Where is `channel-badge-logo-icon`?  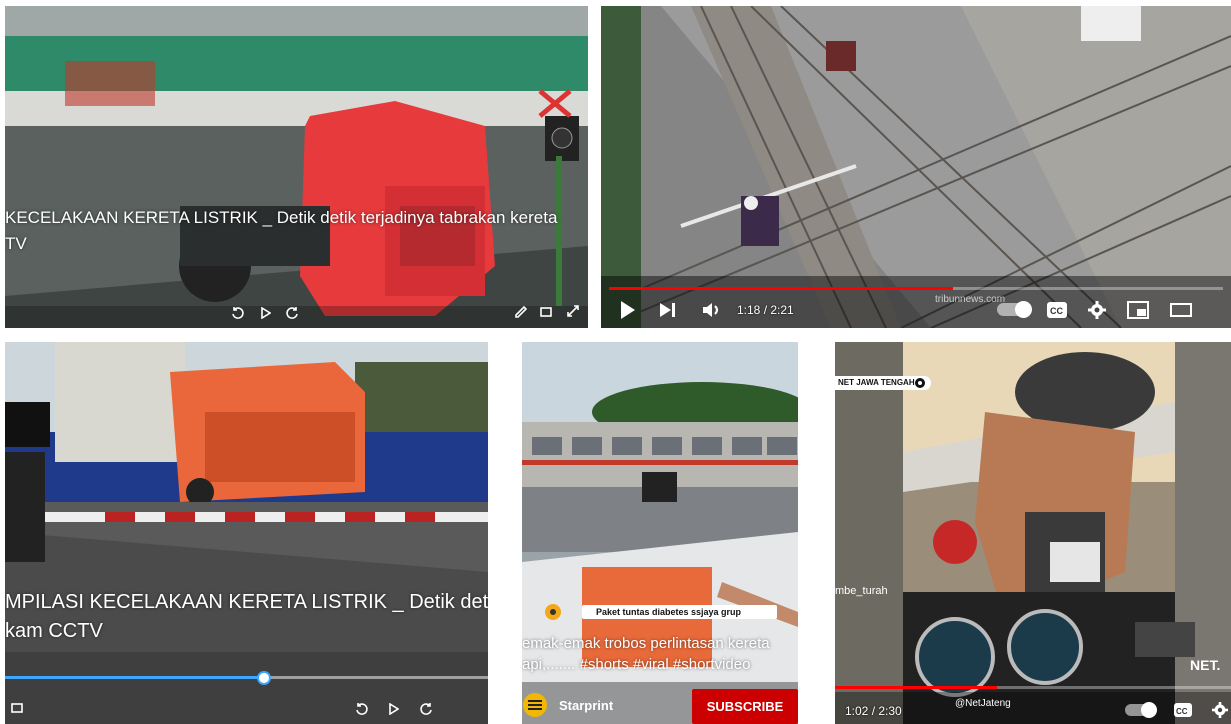
channel-badge-logo-icon is located at coordinates (920, 383).